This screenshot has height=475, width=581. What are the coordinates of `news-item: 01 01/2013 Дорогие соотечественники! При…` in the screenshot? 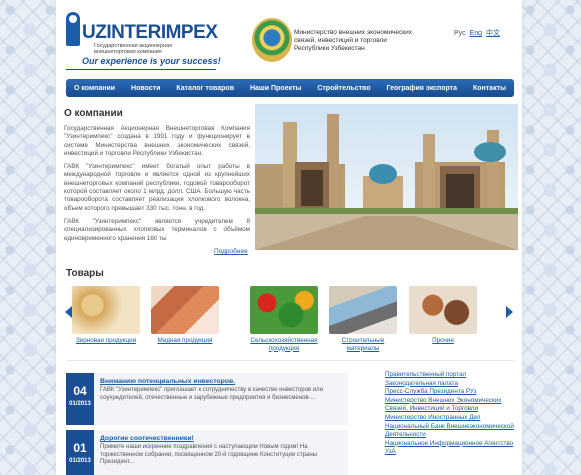 It's located at (207, 452).